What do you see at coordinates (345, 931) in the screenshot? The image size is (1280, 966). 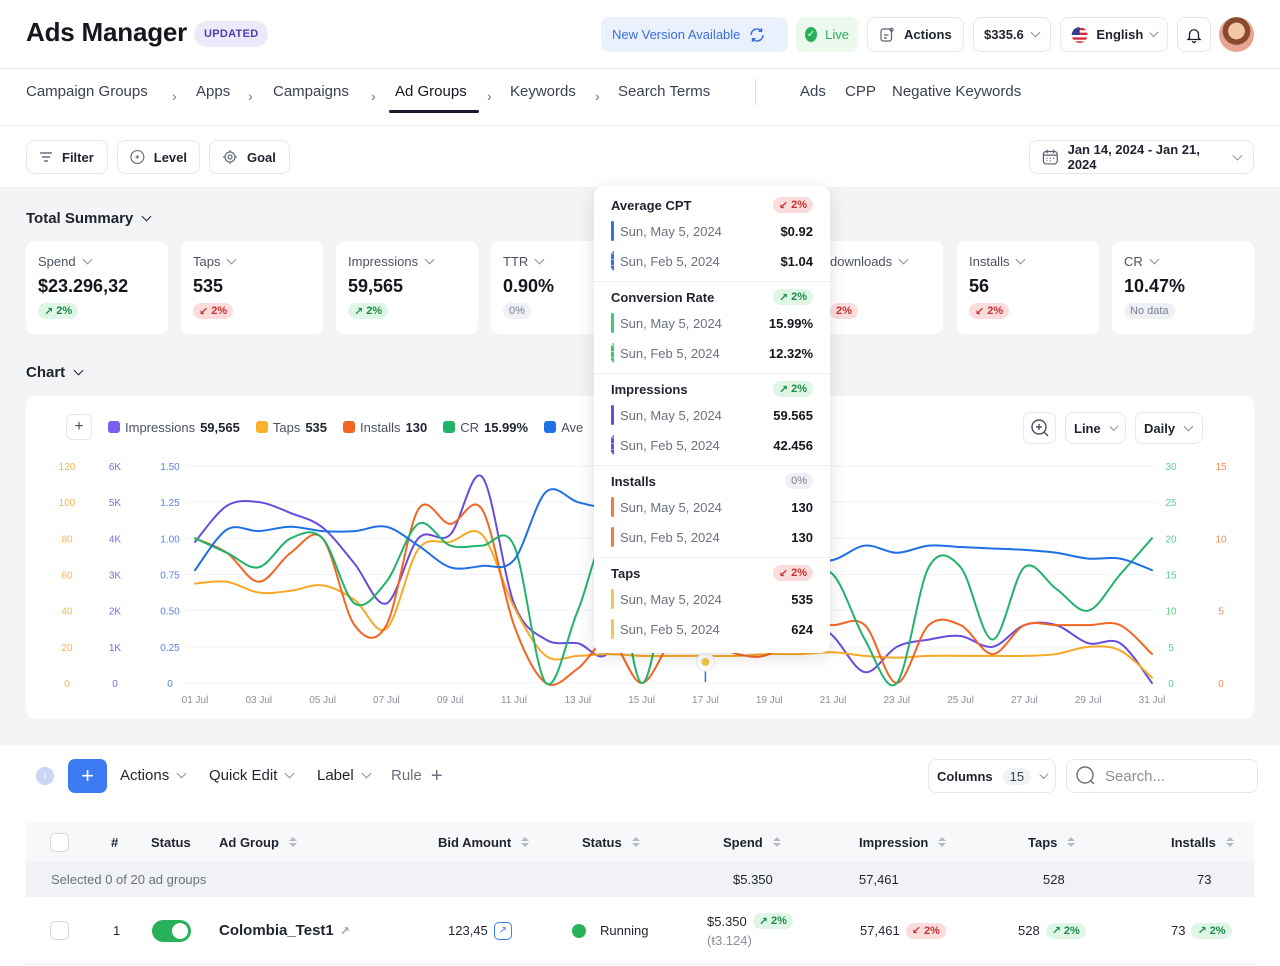 I see `external-link-icon: ↗` at bounding box center [345, 931].